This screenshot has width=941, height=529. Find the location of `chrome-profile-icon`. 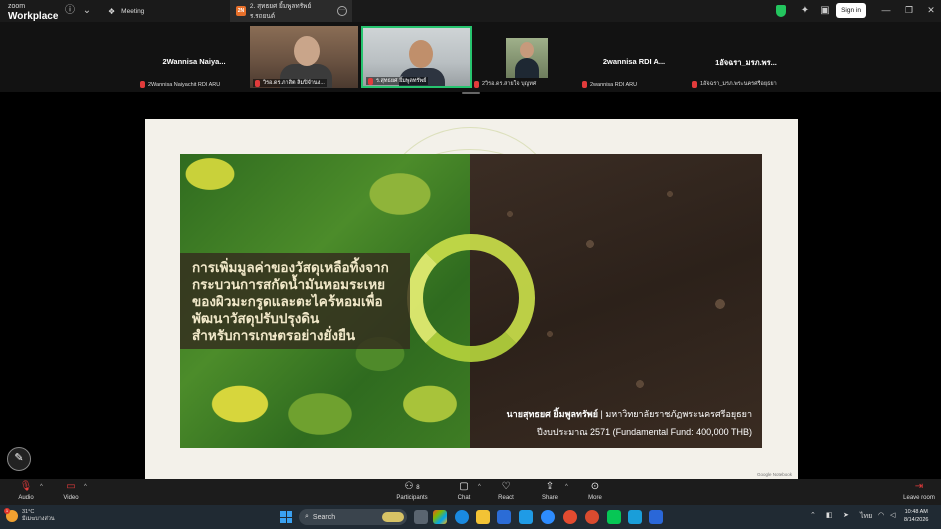

chrome-profile-icon is located at coordinates (592, 517).